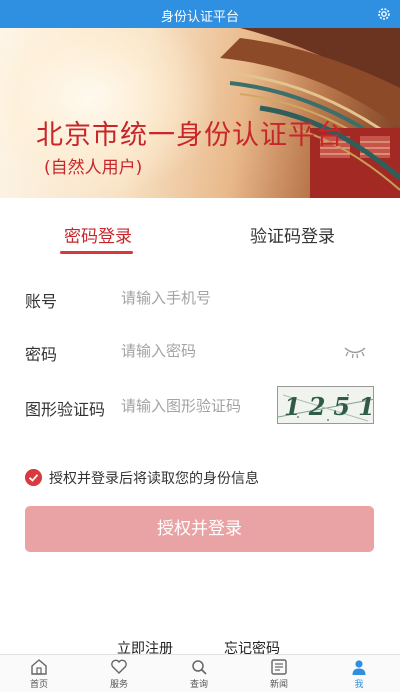 The height and width of the screenshot is (692, 400). I want to click on captcha-row: 图形验证码 1251, so click(200, 406).